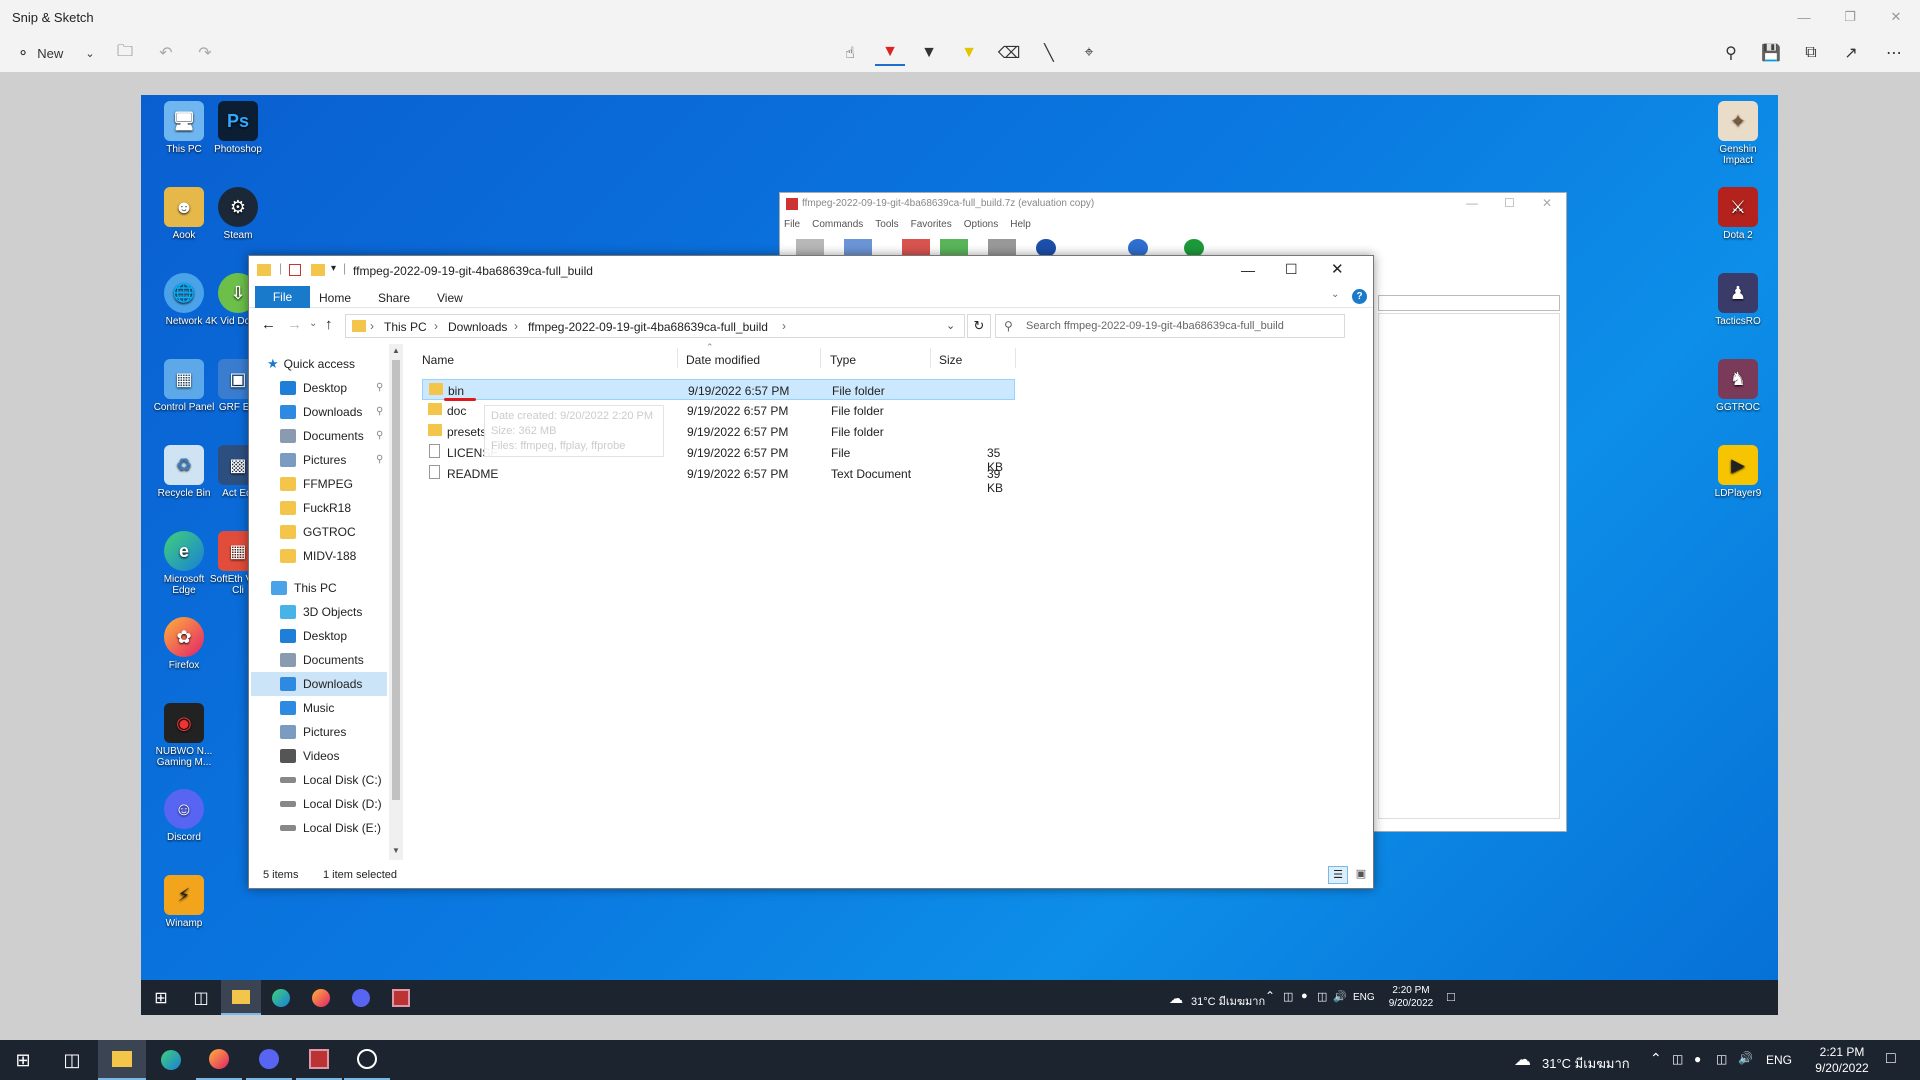 This screenshot has height=1080, width=1920. Describe the element at coordinates (330, 828) in the screenshot. I see `nav-item-local-disk-e: Local Disk (E:)` at that location.